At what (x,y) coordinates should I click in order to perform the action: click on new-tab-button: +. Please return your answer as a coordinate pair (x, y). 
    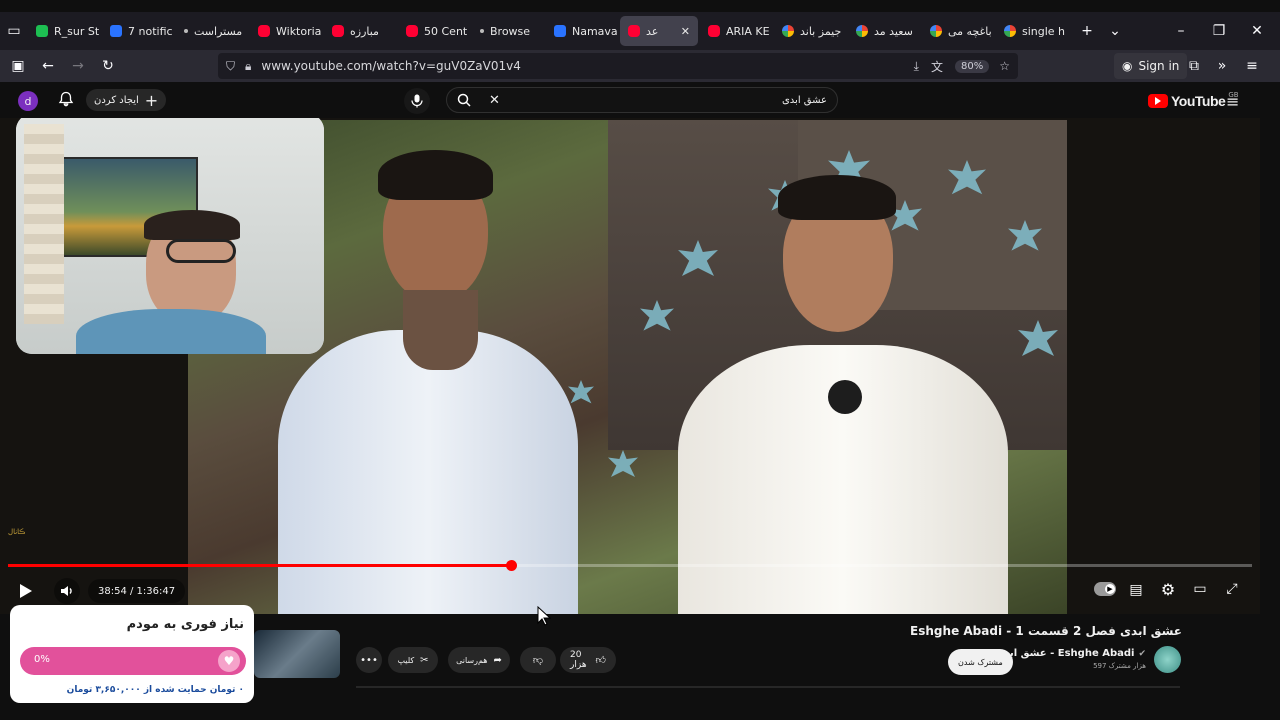
    Looking at the image, I should click on (1087, 31).